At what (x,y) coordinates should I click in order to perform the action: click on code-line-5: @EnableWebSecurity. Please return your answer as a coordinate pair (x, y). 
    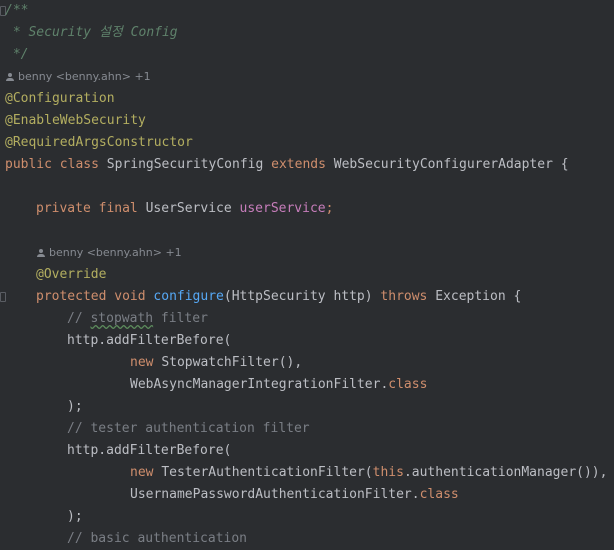
    Looking at the image, I should click on (75, 121).